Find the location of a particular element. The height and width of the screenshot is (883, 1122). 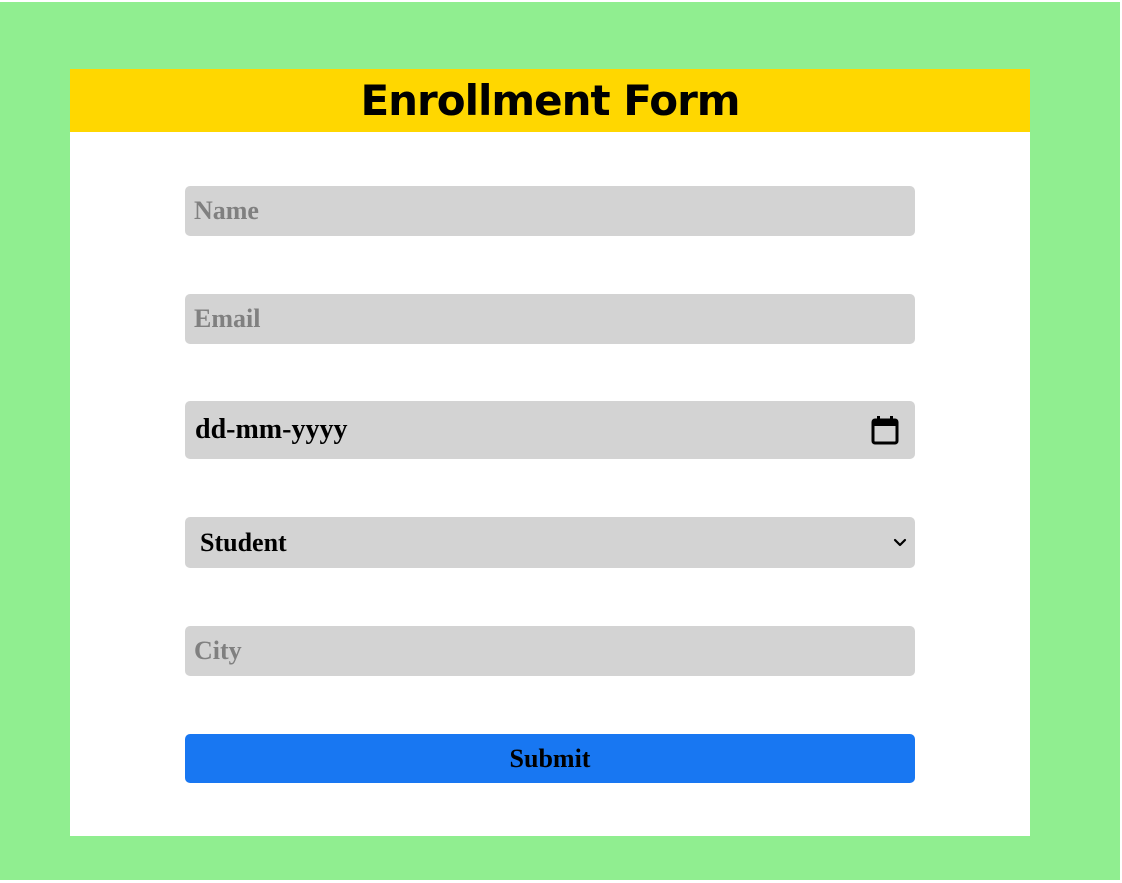

role-select: Student is located at coordinates (550, 542).